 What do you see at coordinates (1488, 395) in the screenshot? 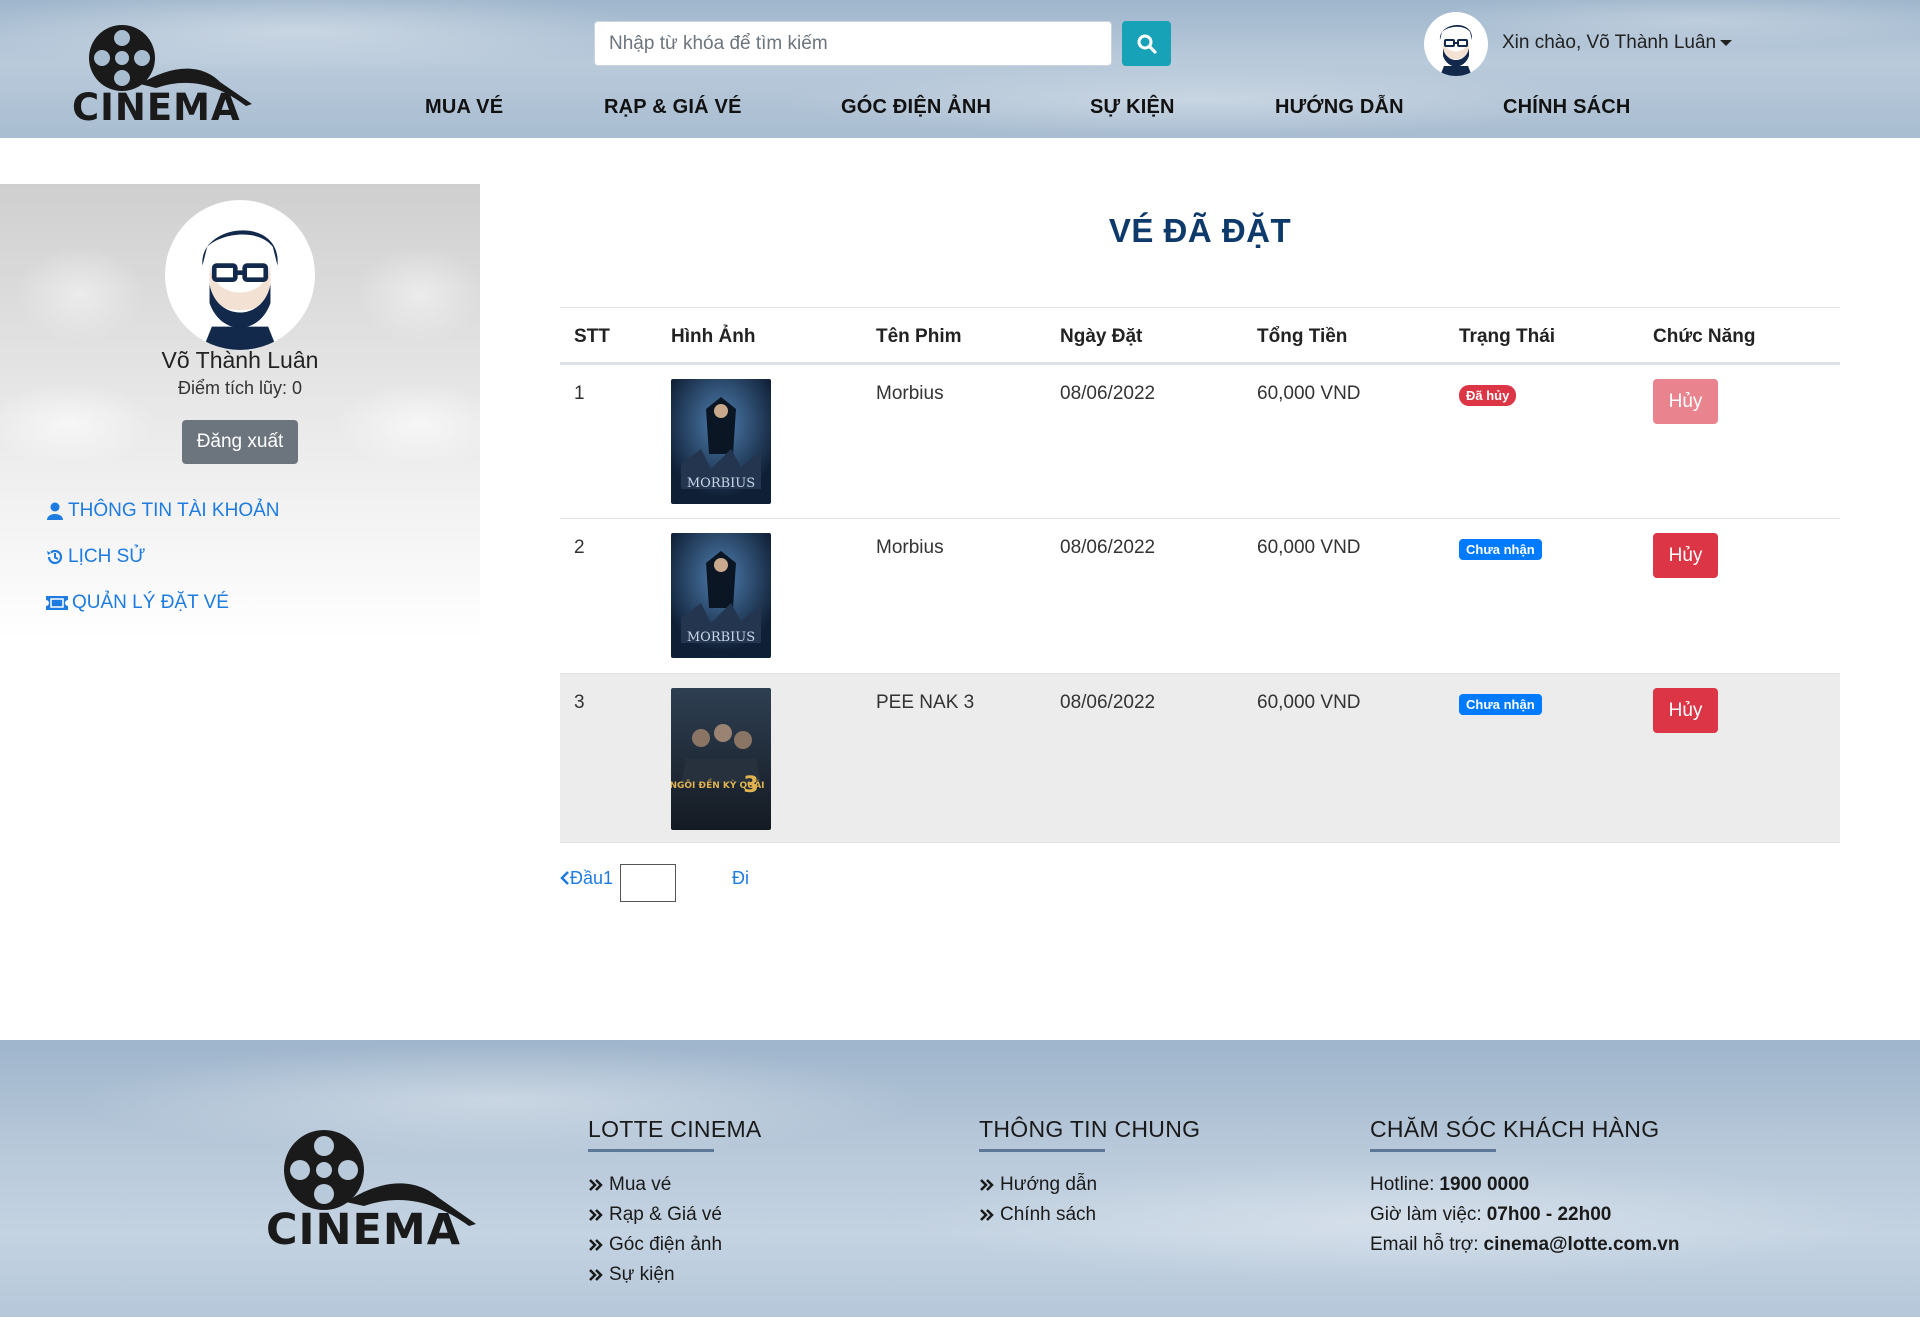
I see `status-badge-cancelled: Đã hủy` at bounding box center [1488, 395].